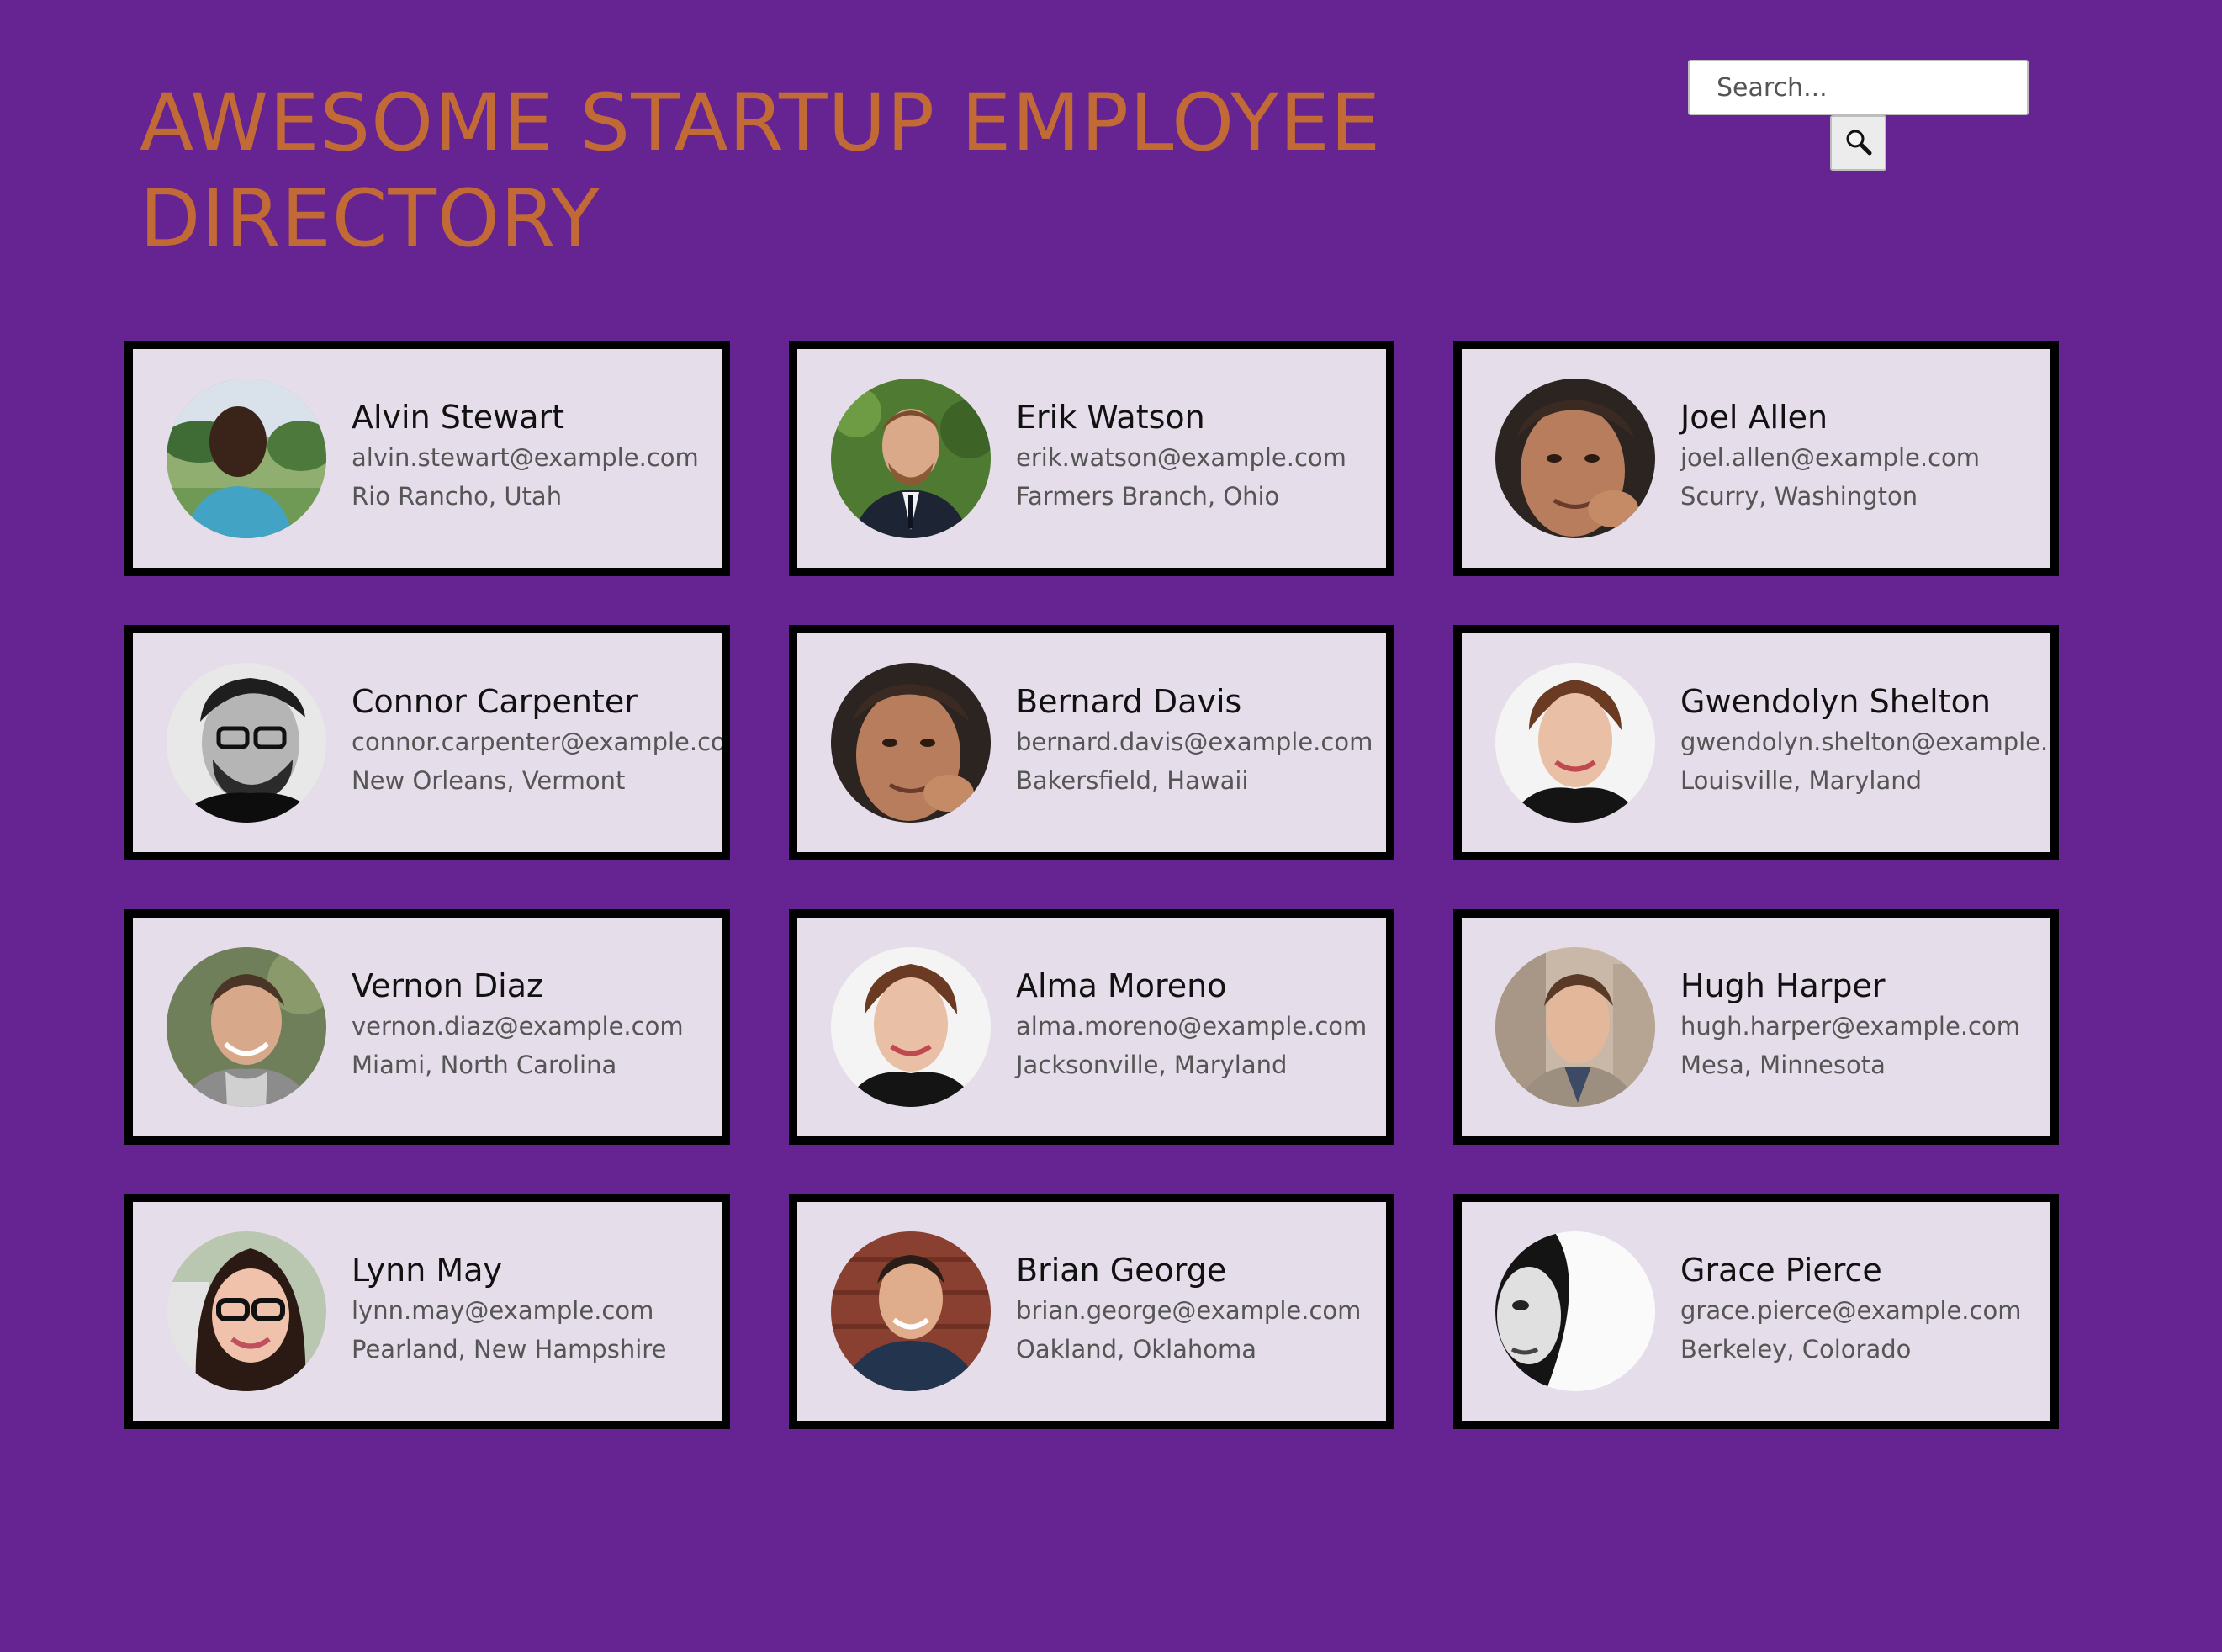  I want to click on page-title: AWESOME STARTUP EMPLOYEE DIRECTORY, so click(761, 171).